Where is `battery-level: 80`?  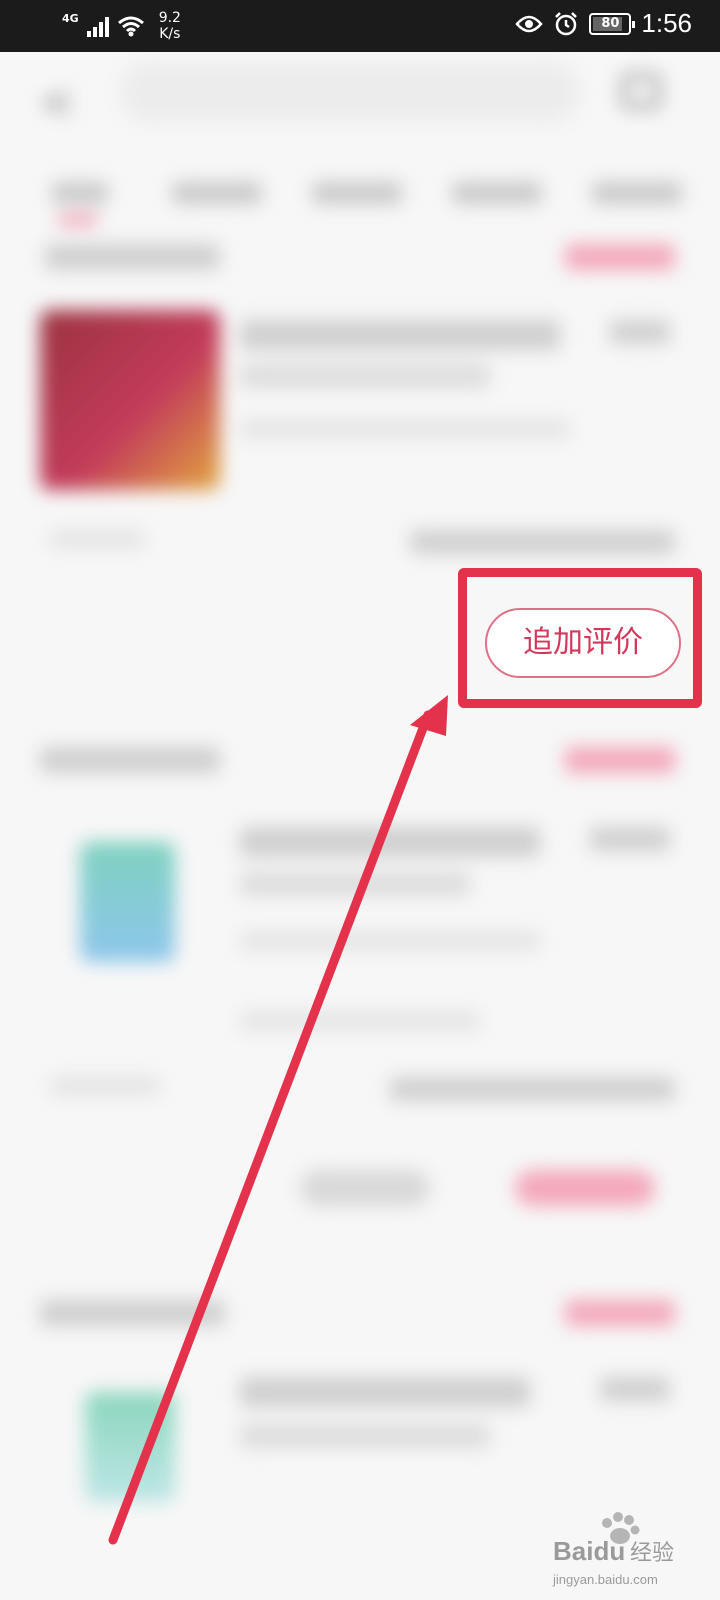
battery-level: 80 is located at coordinates (610, 23).